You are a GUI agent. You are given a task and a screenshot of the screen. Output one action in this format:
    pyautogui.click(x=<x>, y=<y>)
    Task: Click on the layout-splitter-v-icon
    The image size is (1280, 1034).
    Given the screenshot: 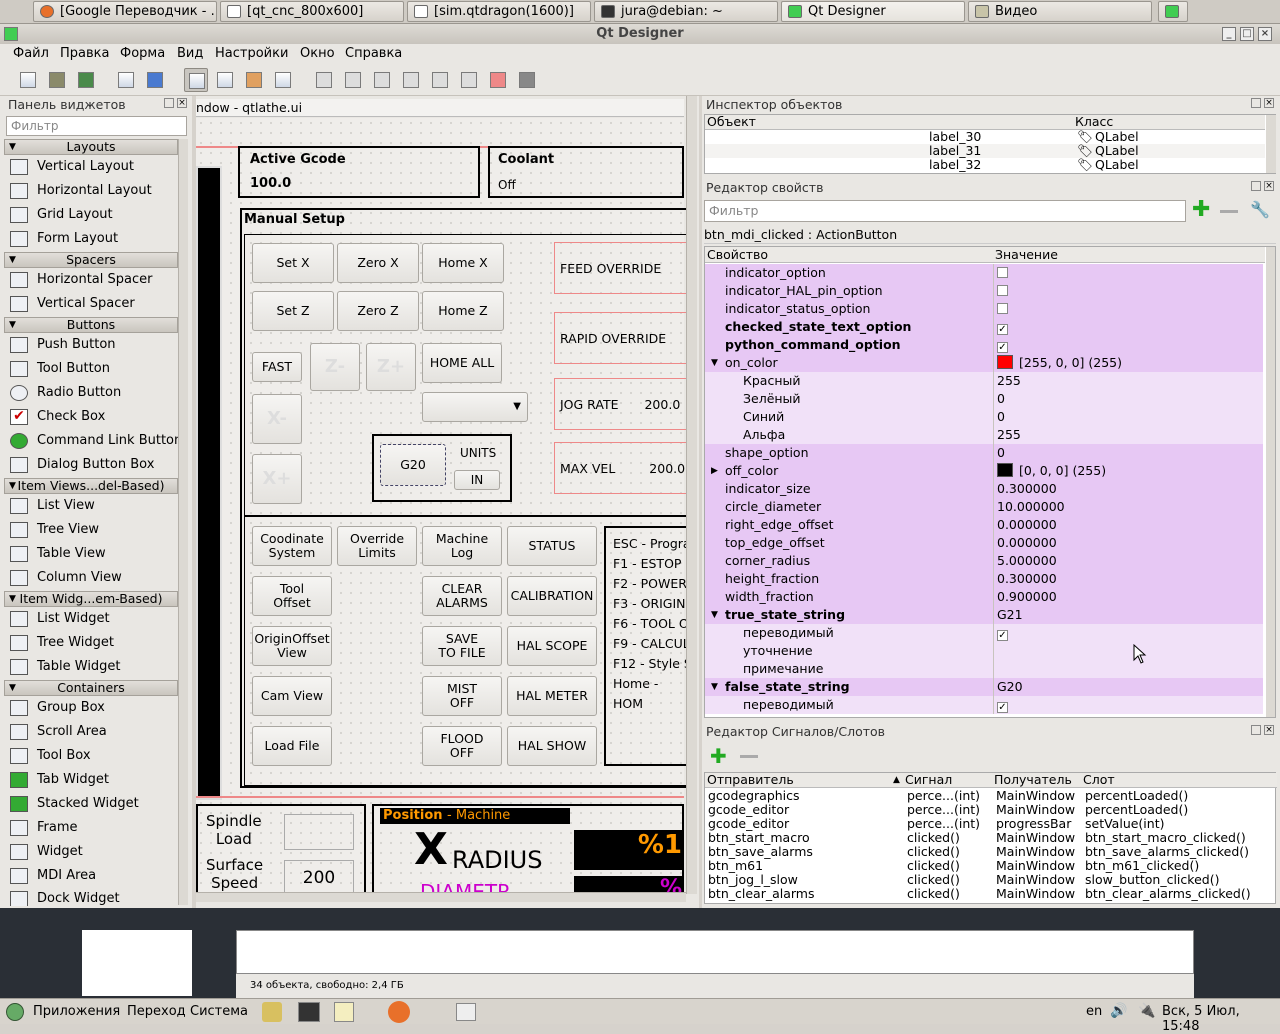 What is the action you would take?
    pyautogui.click(x=411, y=80)
    